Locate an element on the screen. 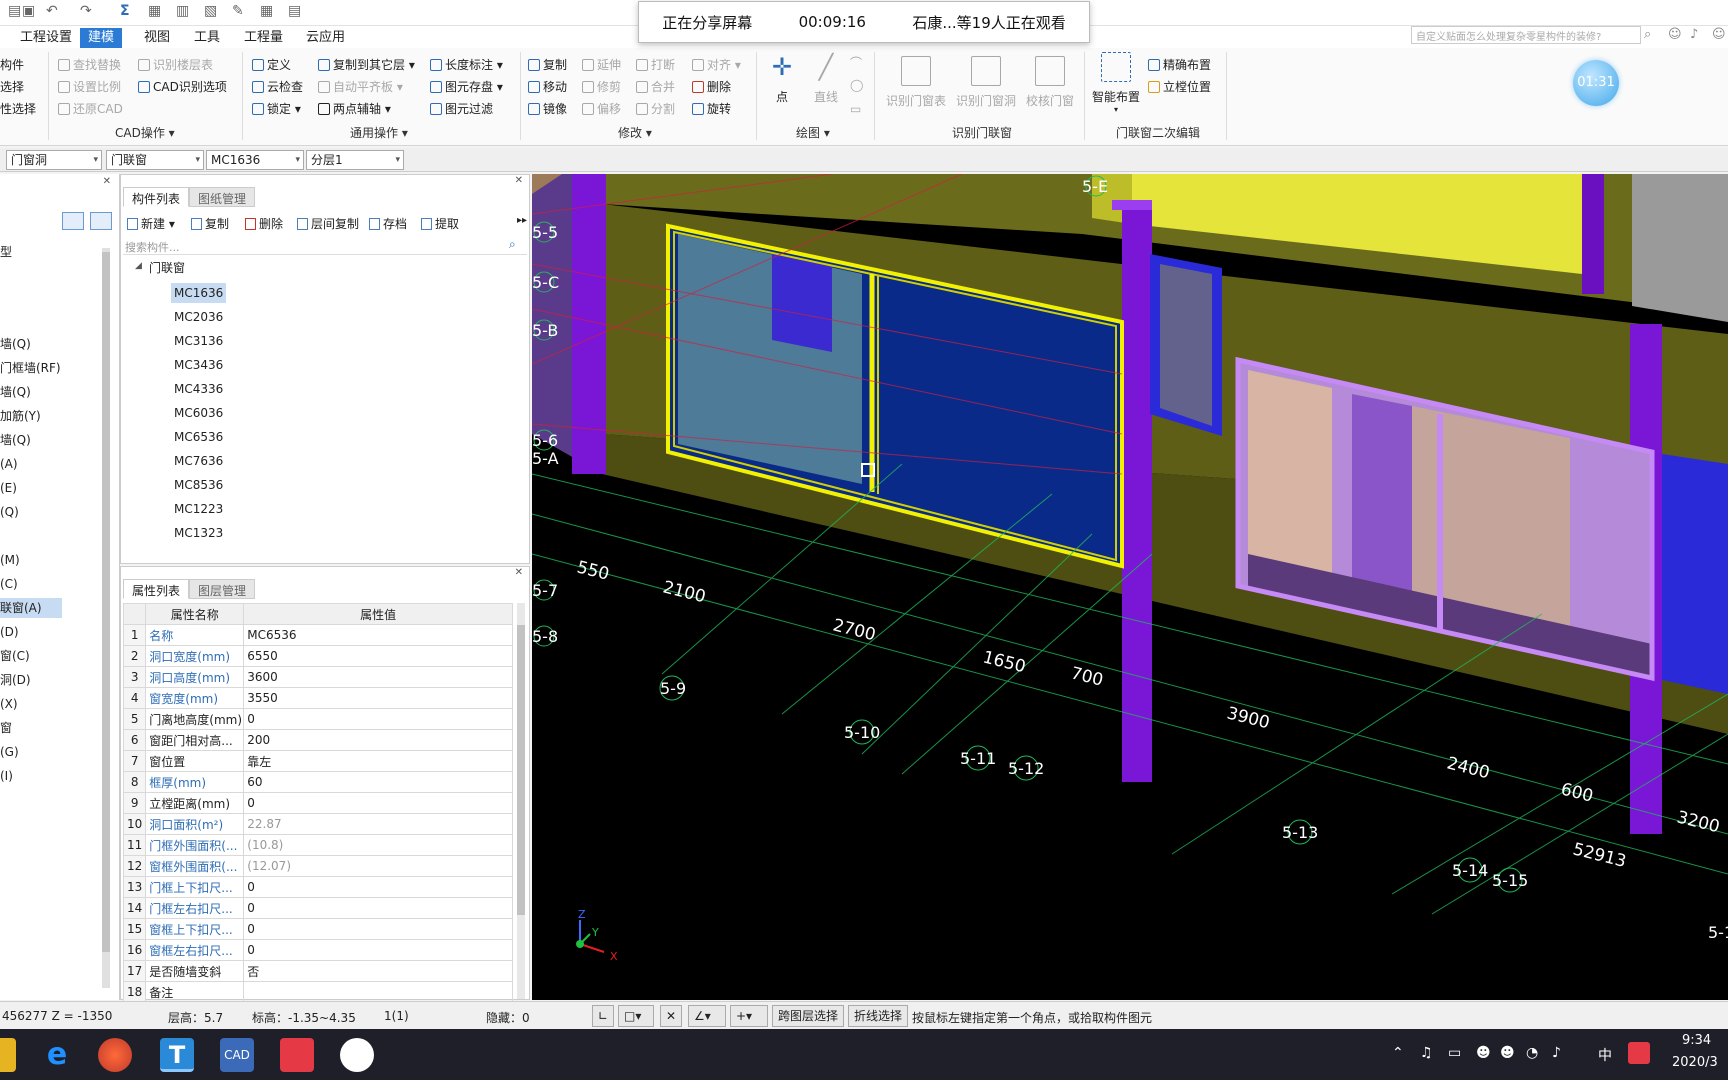 Image resolution: width=1728 pixels, height=1080 pixels. account-icon: ☺ is located at coordinates (1719, 34).